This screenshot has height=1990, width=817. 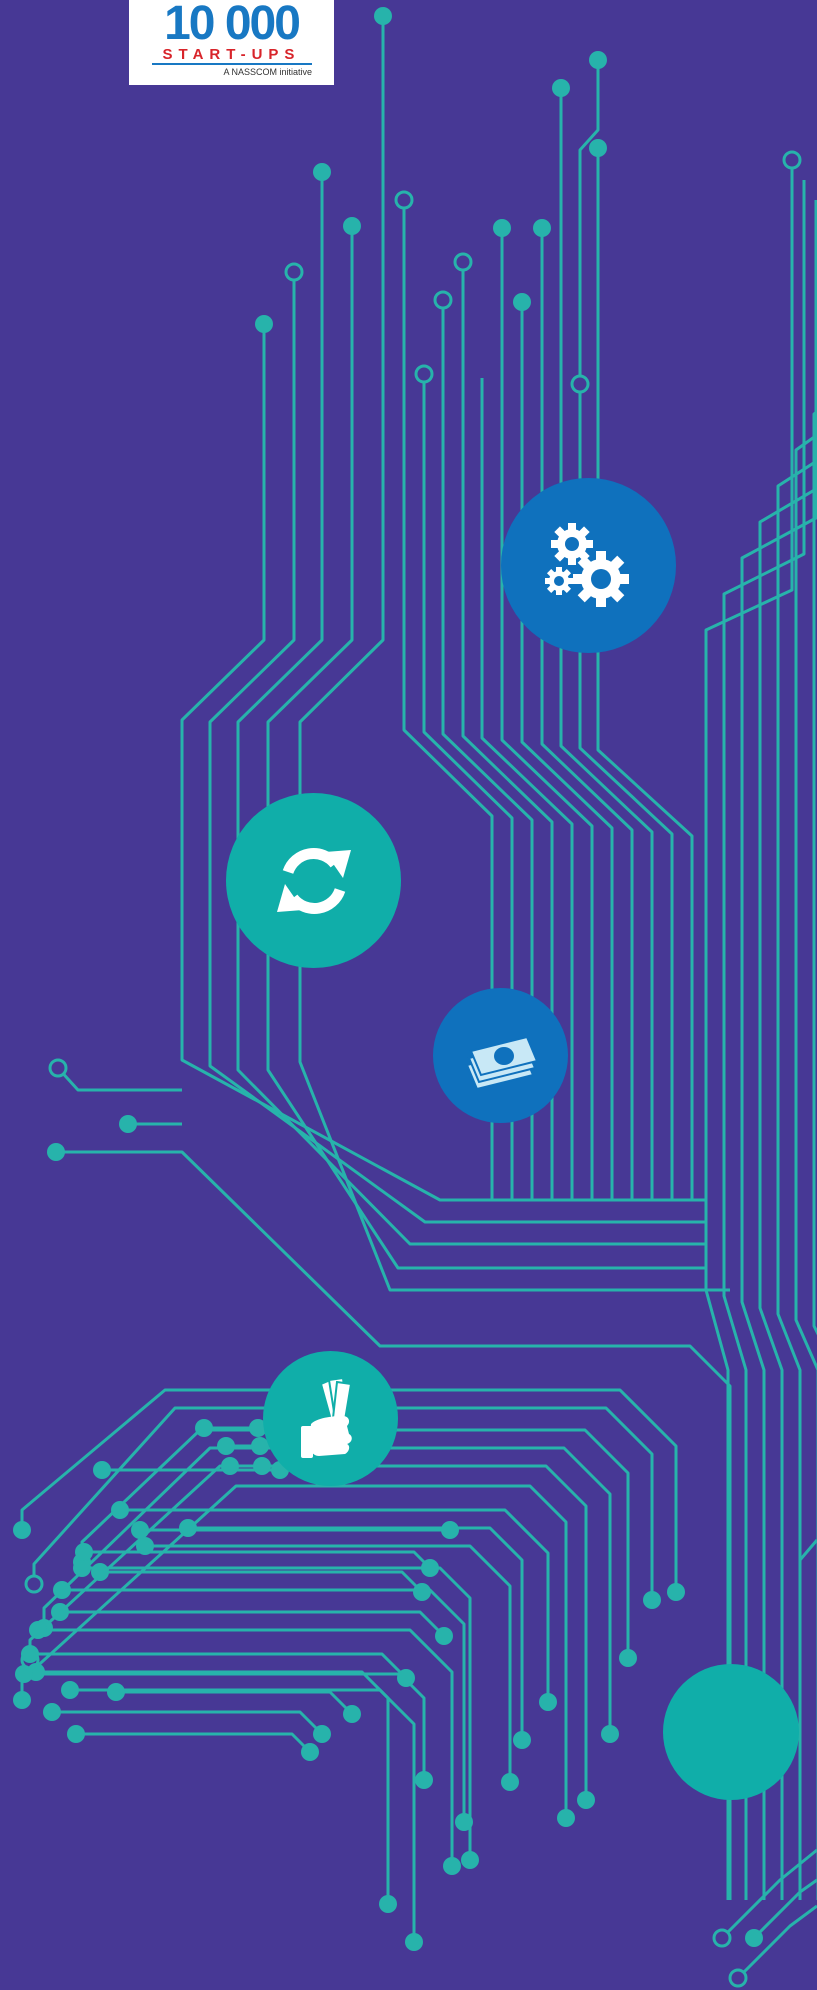 I want to click on logo-number: 10 000, so click(x=232, y=25).